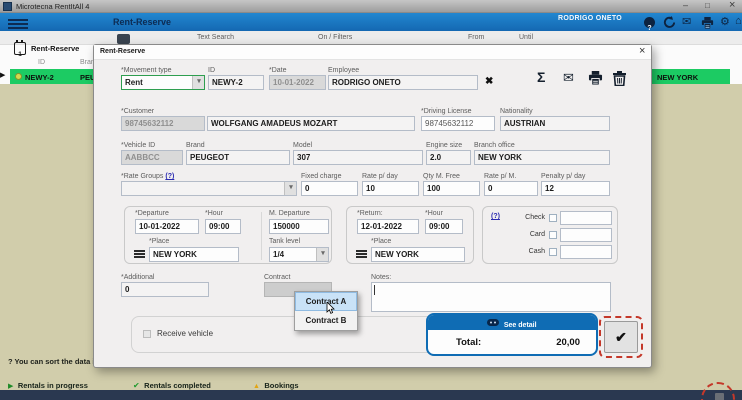 This screenshot has height=400, width=742. Describe the element at coordinates (649, 24) in the screenshot. I see `help-icon: ?` at that location.